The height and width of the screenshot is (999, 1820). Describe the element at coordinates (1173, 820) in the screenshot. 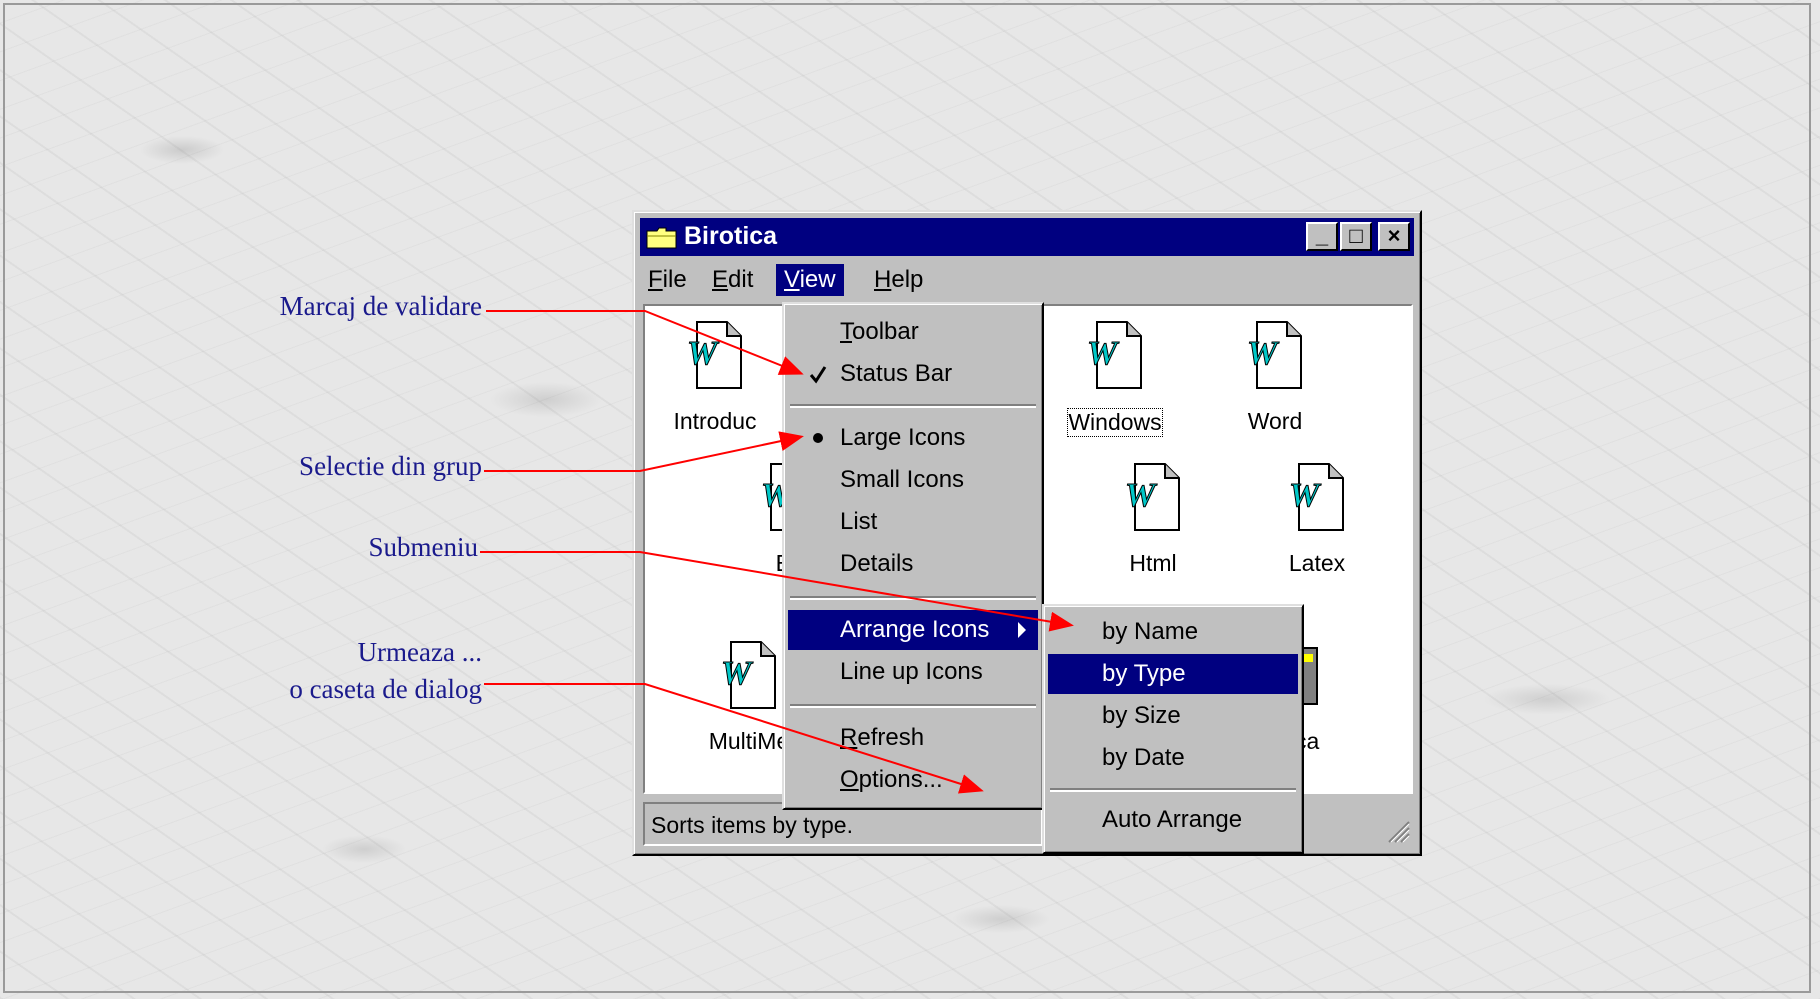

I see `menu-item-auto-arrange: Auto Arrange` at that location.